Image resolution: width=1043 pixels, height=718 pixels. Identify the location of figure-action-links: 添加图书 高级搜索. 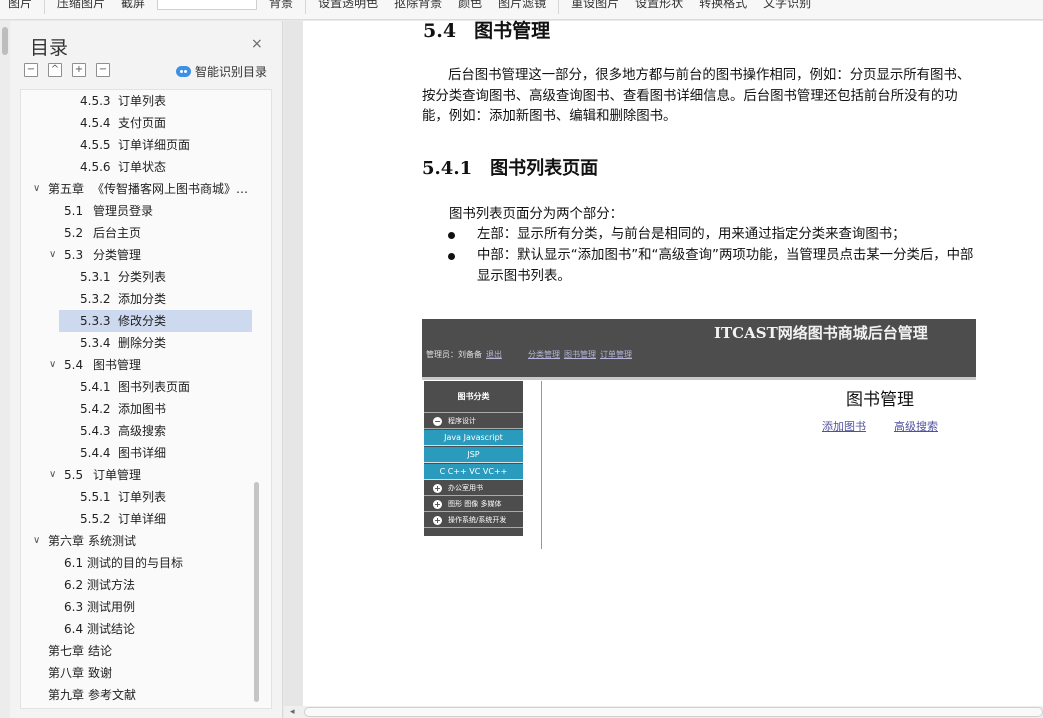
(894, 426).